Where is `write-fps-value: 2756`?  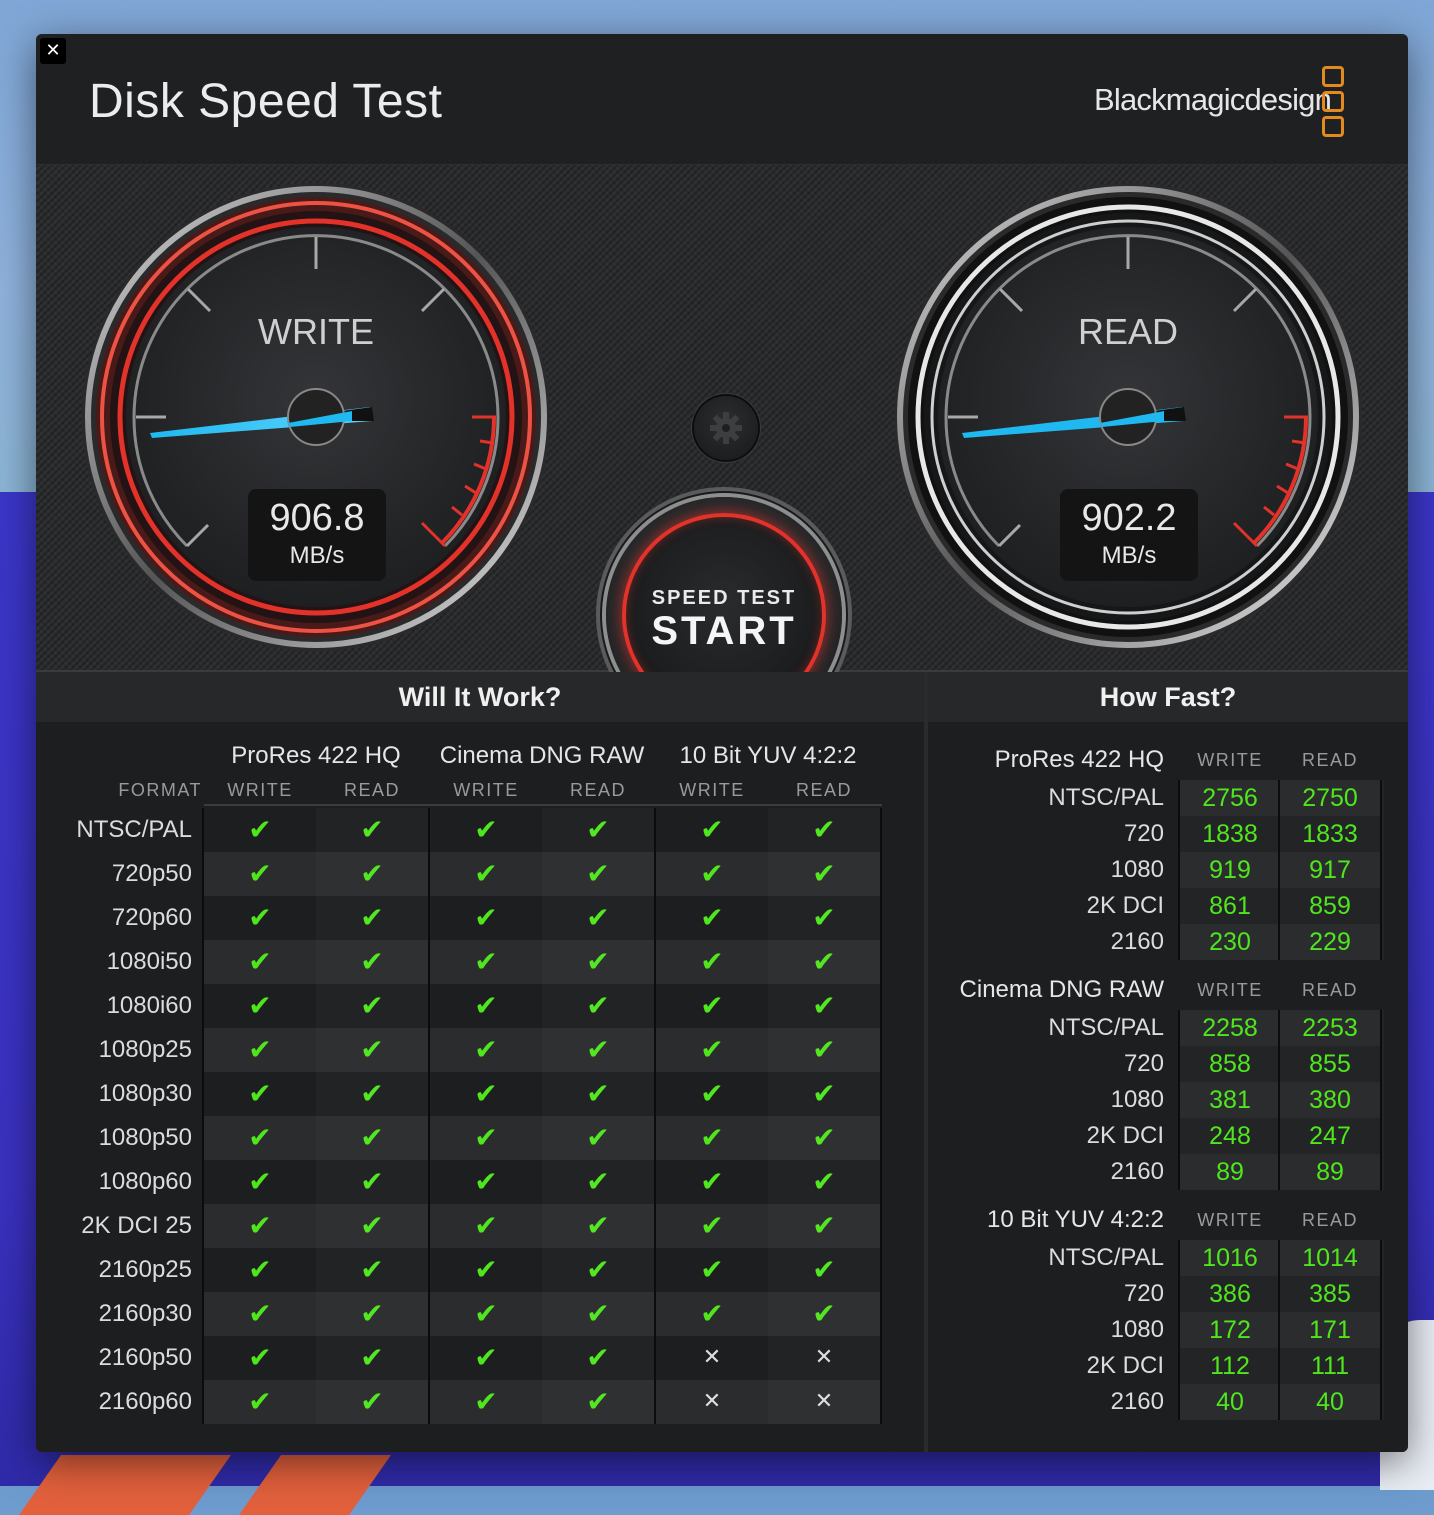 write-fps-value: 2756 is located at coordinates (1230, 798).